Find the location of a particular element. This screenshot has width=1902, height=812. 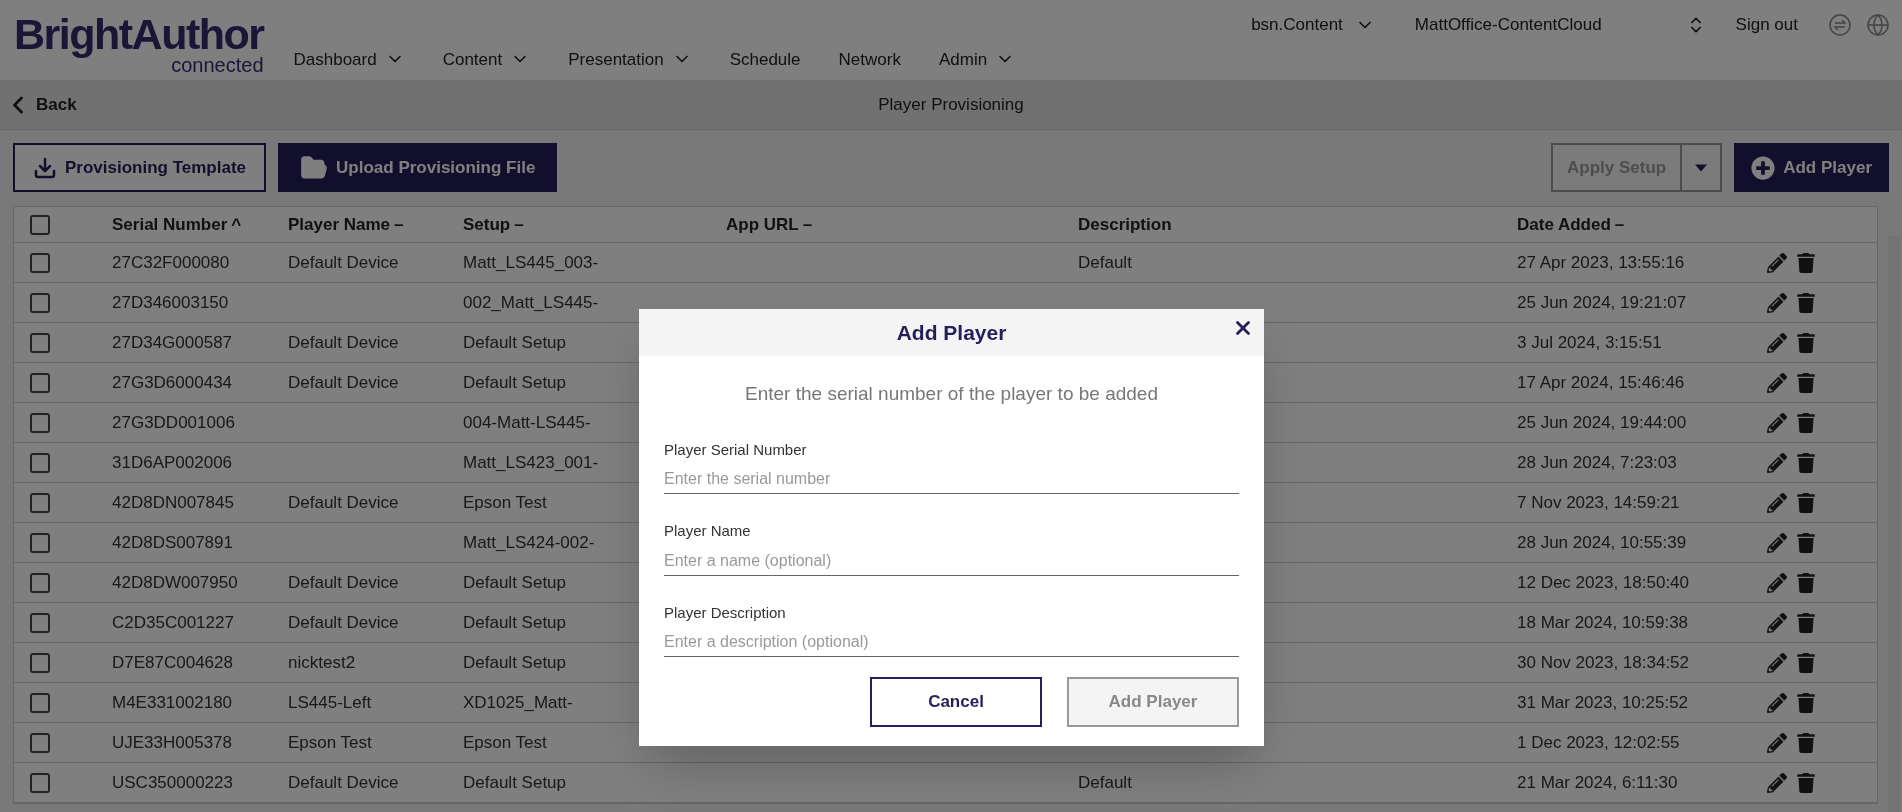

sort-indicator: ^ is located at coordinates (236, 224).